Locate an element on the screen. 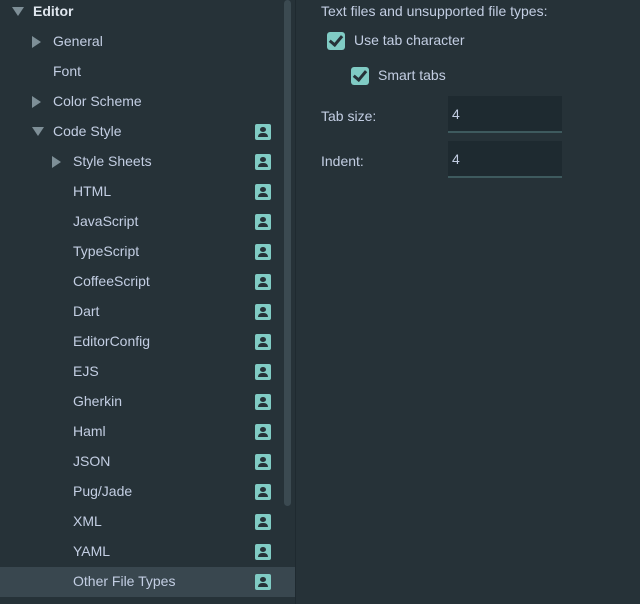  tree-item-yaml: YAML is located at coordinates (147, 552).